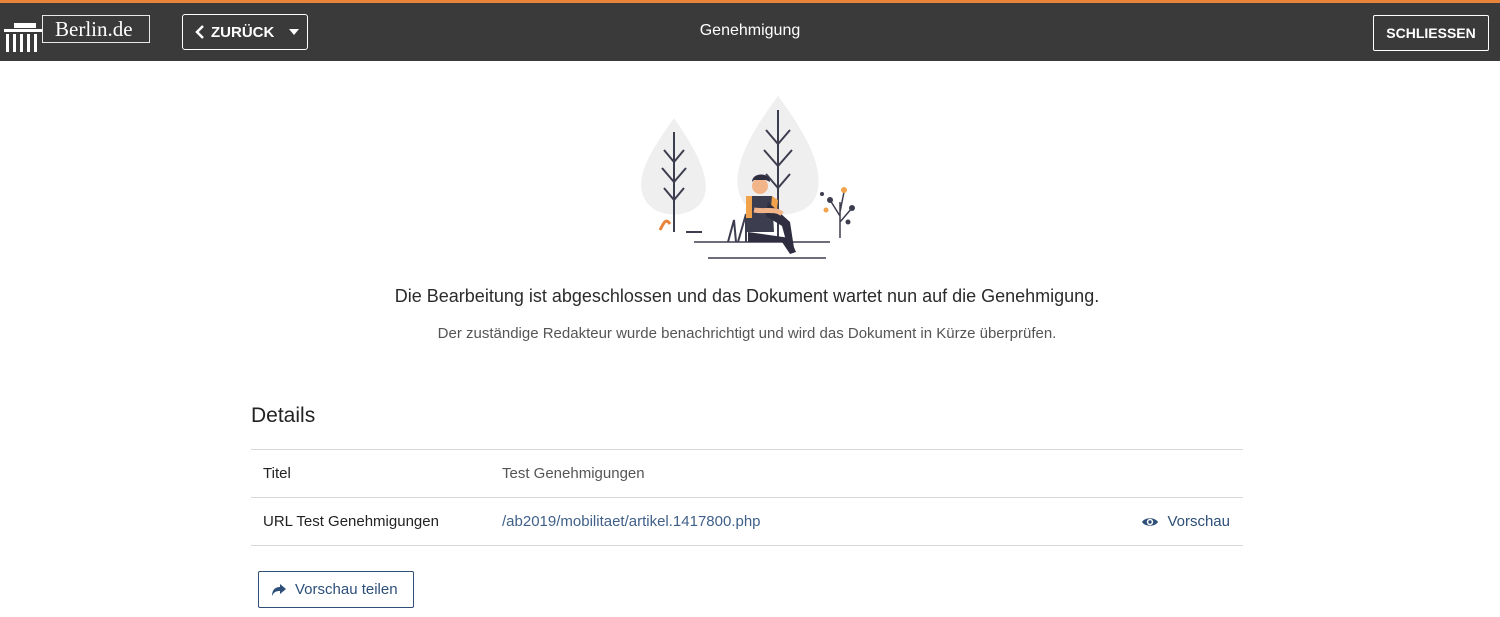 This screenshot has height=617, width=1500. Describe the element at coordinates (120, 29) in the screenshot. I see `logo-suffix: .de` at that location.